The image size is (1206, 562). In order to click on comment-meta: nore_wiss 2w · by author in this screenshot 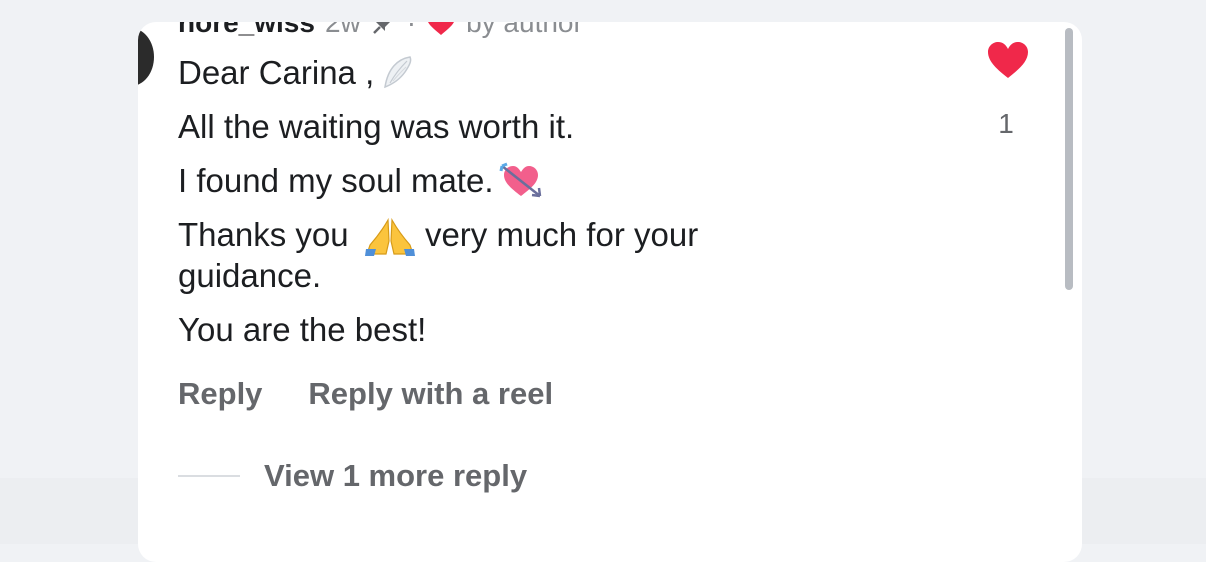, I will do `click(380, 30)`.